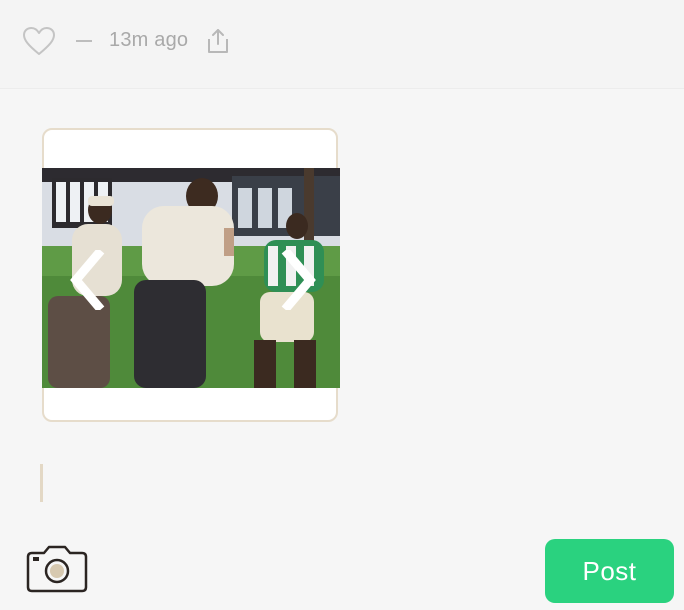  What do you see at coordinates (218, 41) in the screenshot?
I see `share-icon` at bounding box center [218, 41].